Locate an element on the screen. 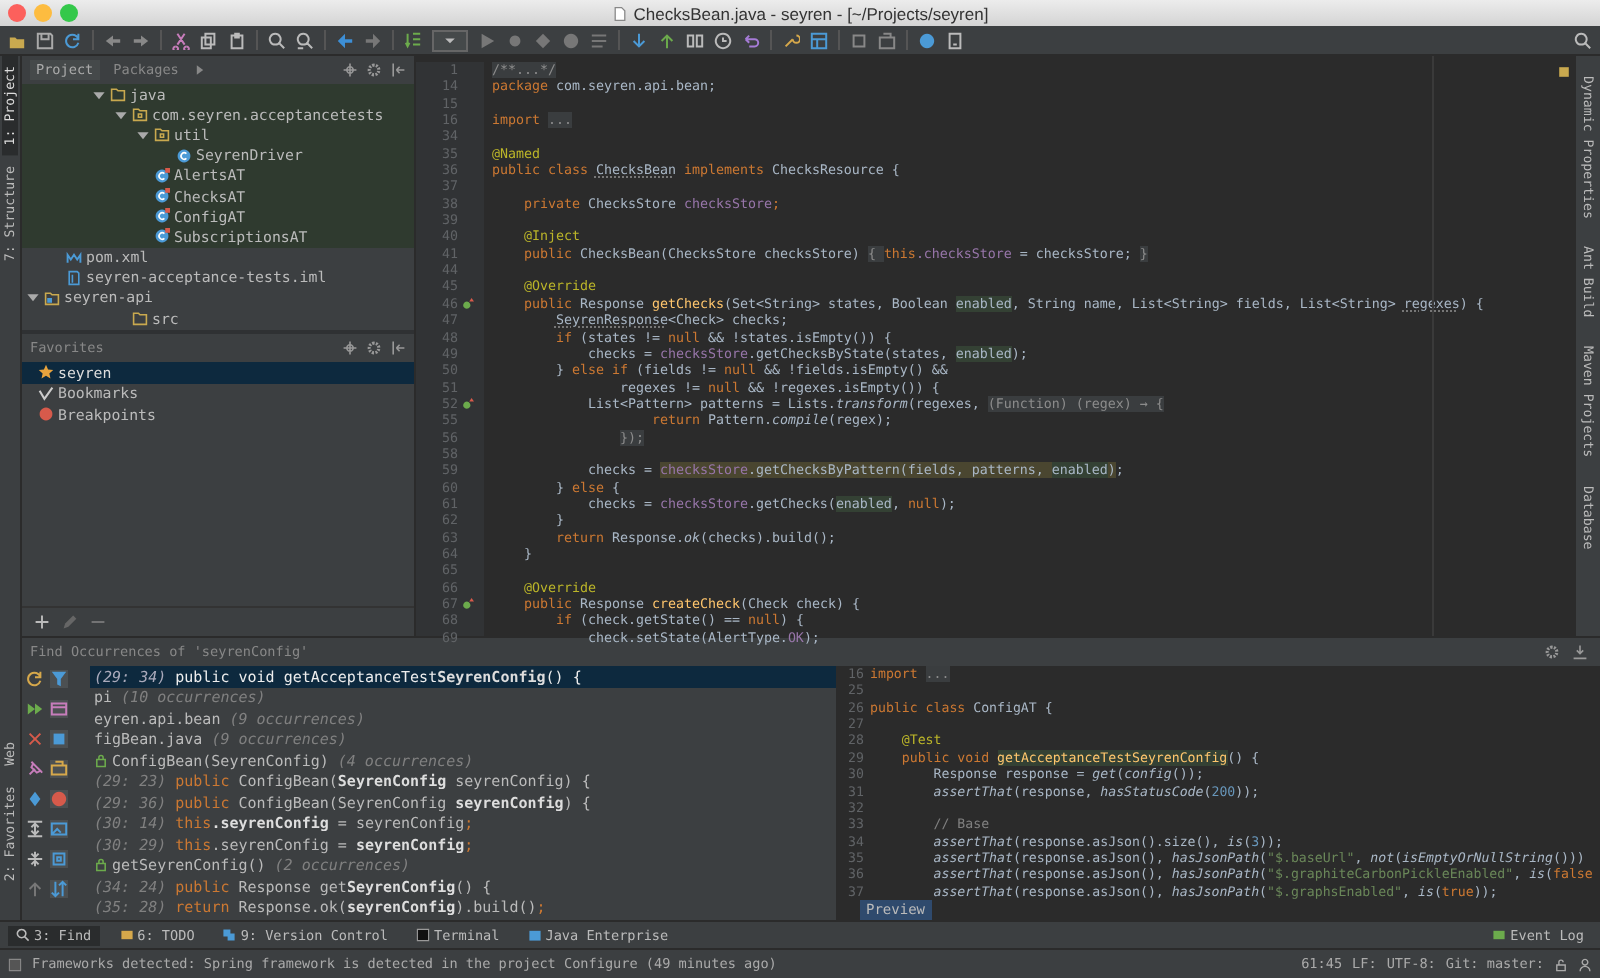 This screenshot has height=978, width=1600. copy-icon is located at coordinates (209, 40).